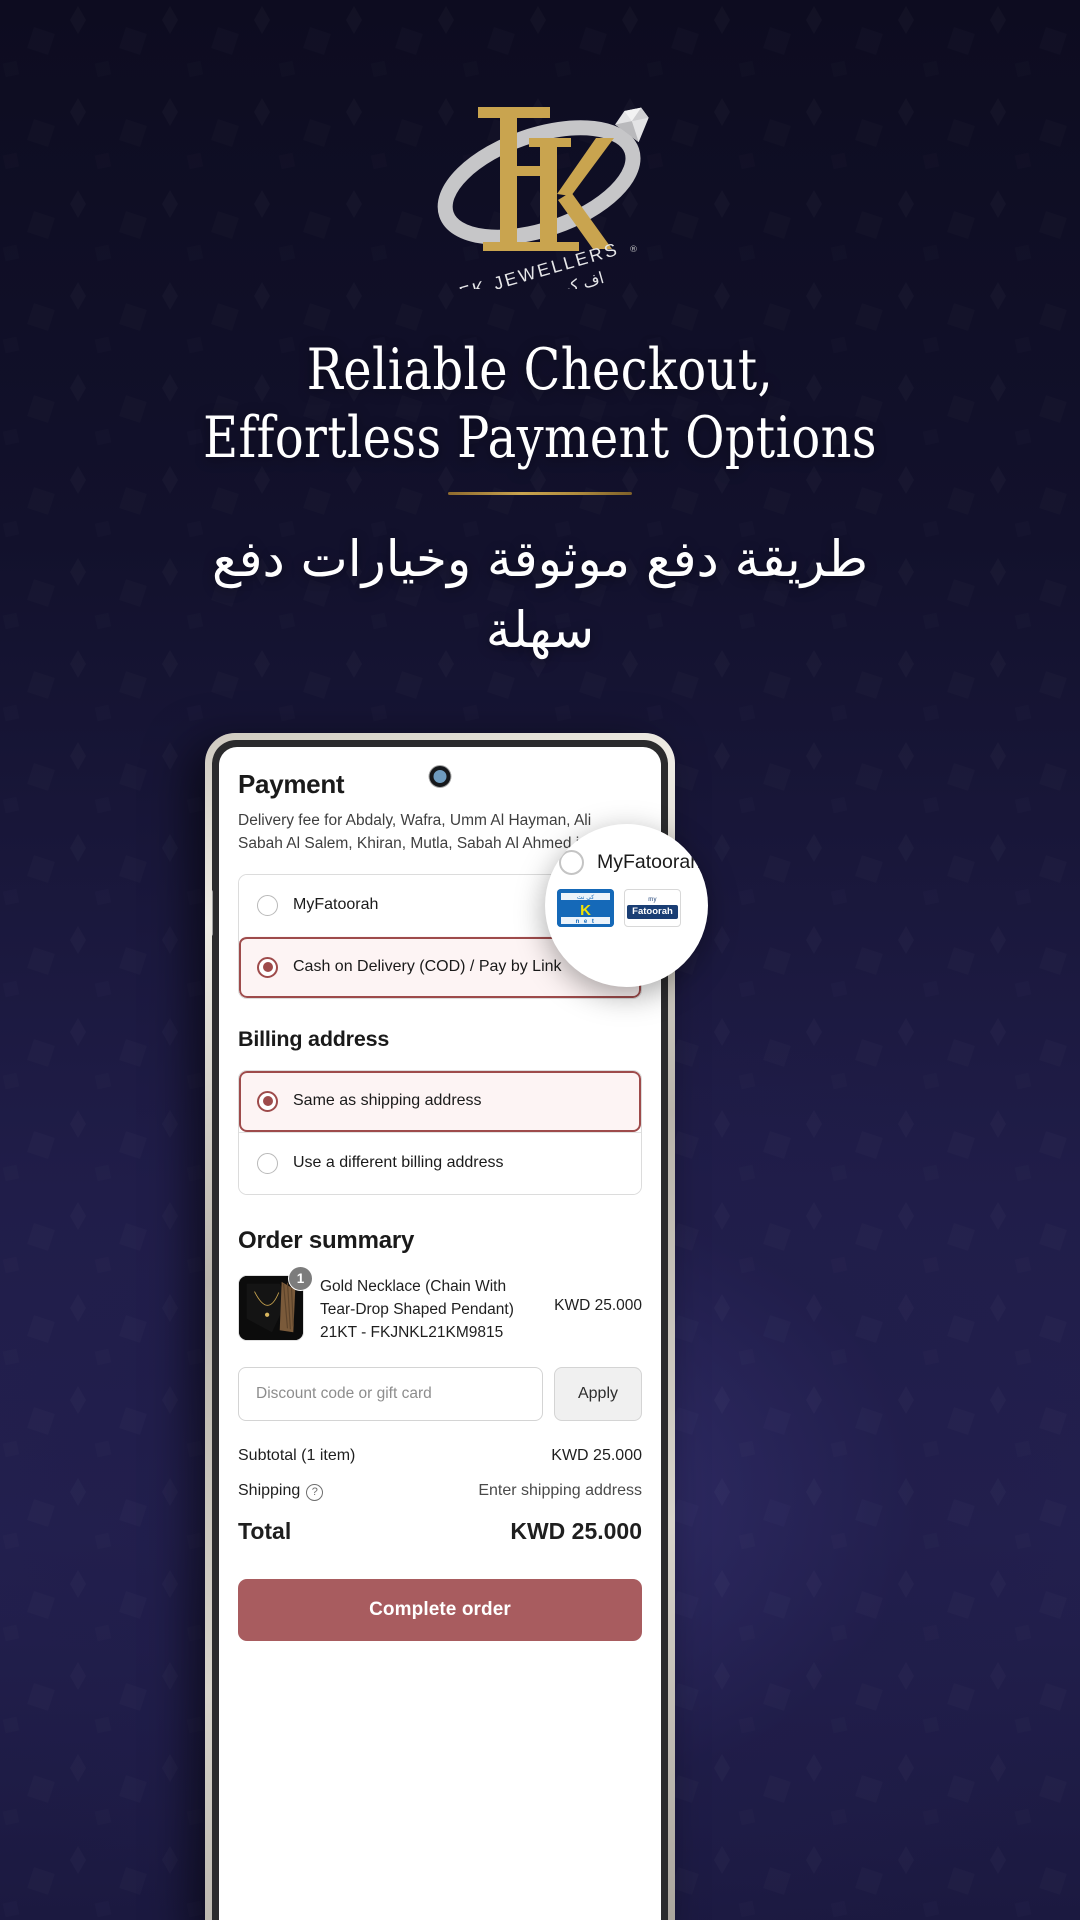  Describe the element at coordinates (297, 1455) in the screenshot. I see `subtotal-label: Subtotal (1 item)` at that location.